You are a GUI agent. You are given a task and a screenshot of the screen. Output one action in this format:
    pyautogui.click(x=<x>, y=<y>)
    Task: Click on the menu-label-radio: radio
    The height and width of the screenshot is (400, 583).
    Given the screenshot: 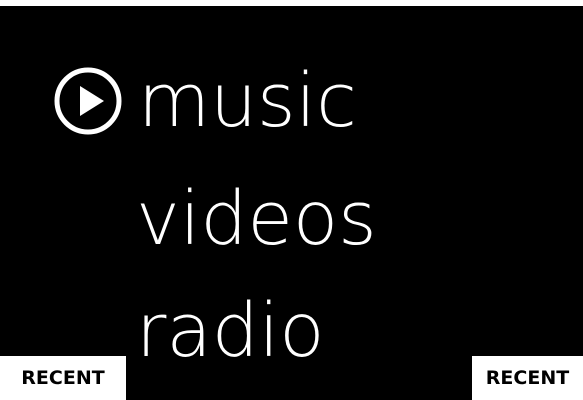 What is the action you would take?
    pyautogui.click(x=230, y=331)
    